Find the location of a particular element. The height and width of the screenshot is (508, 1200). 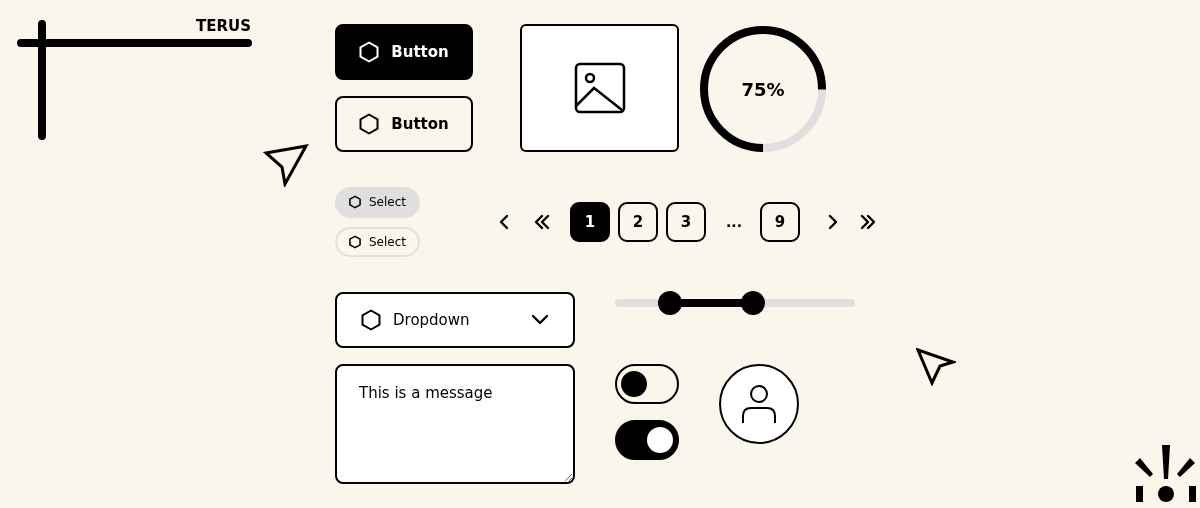

message-field: This is a message is located at coordinates (455, 424).